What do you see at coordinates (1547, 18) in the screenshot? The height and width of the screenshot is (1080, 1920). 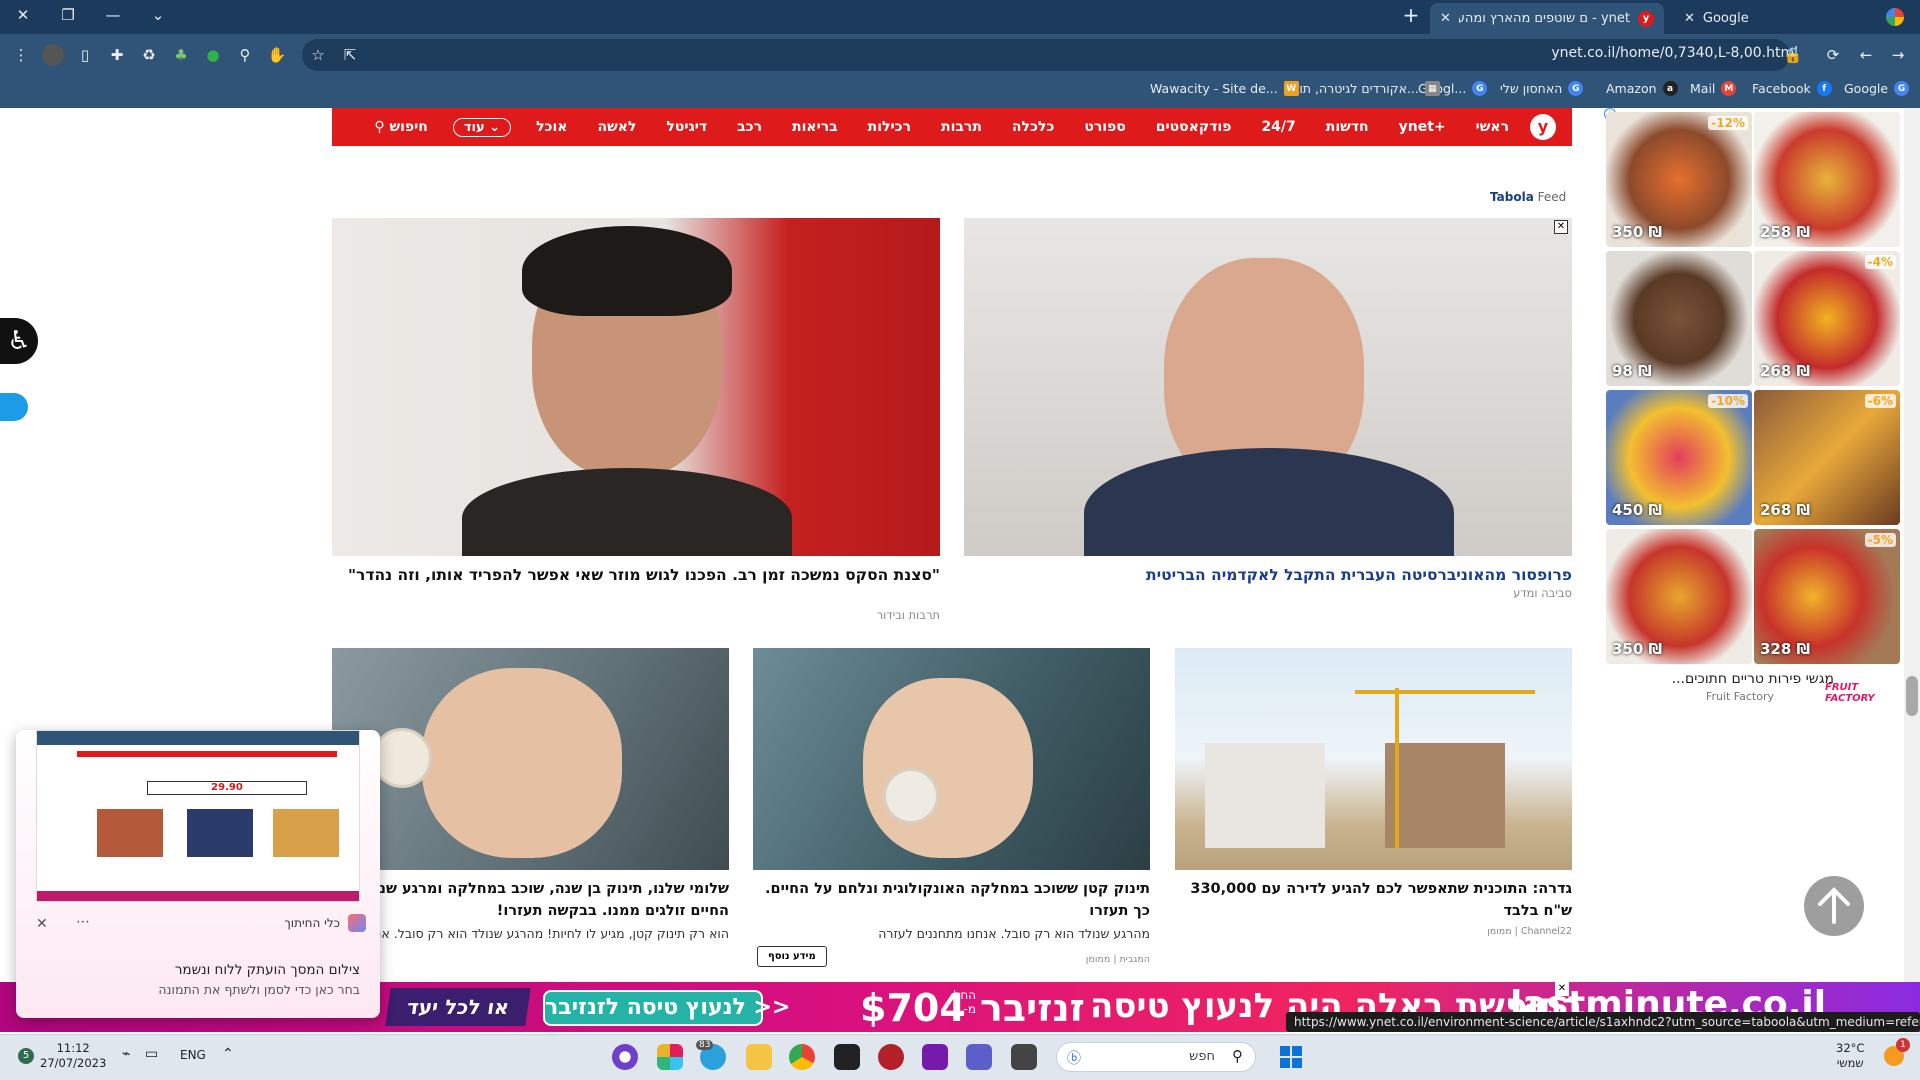 I see `tab-ynet: ✕ ynet - ם שוטפים מהארץ ומהעולם y` at bounding box center [1547, 18].